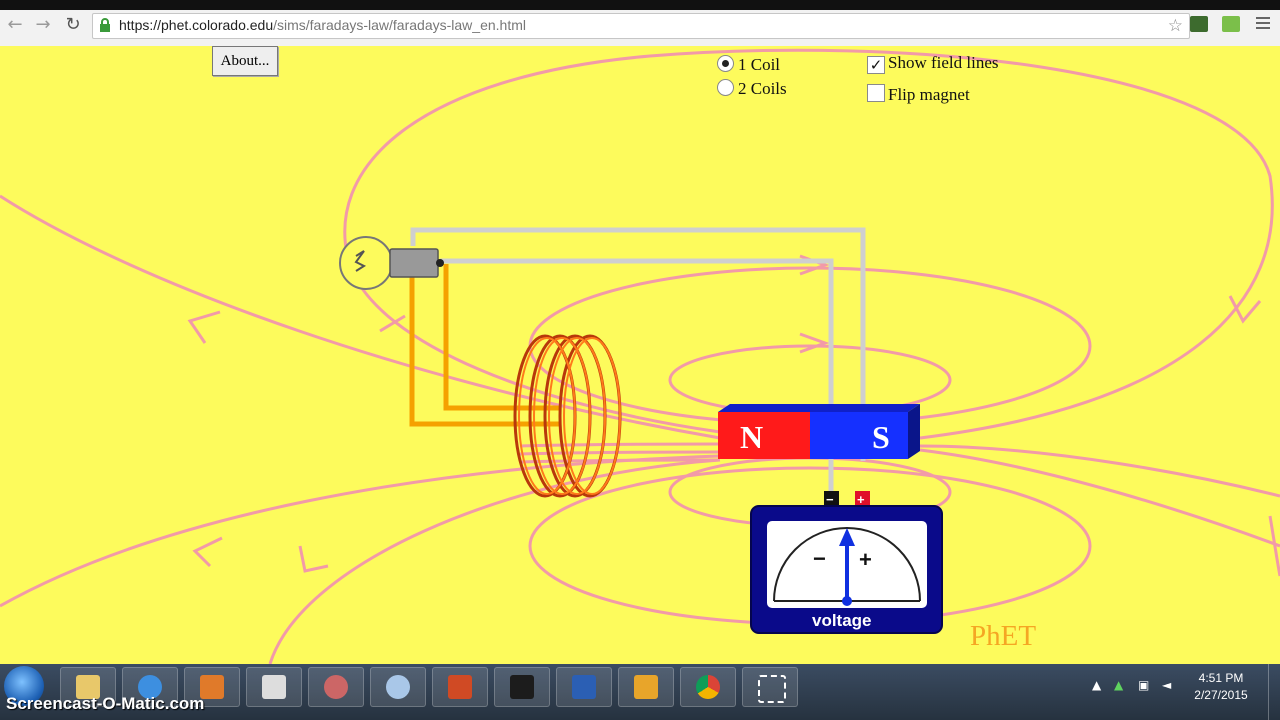  What do you see at coordinates (876, 65) in the screenshot?
I see `checkbox-checked-icon: ✓` at bounding box center [876, 65].